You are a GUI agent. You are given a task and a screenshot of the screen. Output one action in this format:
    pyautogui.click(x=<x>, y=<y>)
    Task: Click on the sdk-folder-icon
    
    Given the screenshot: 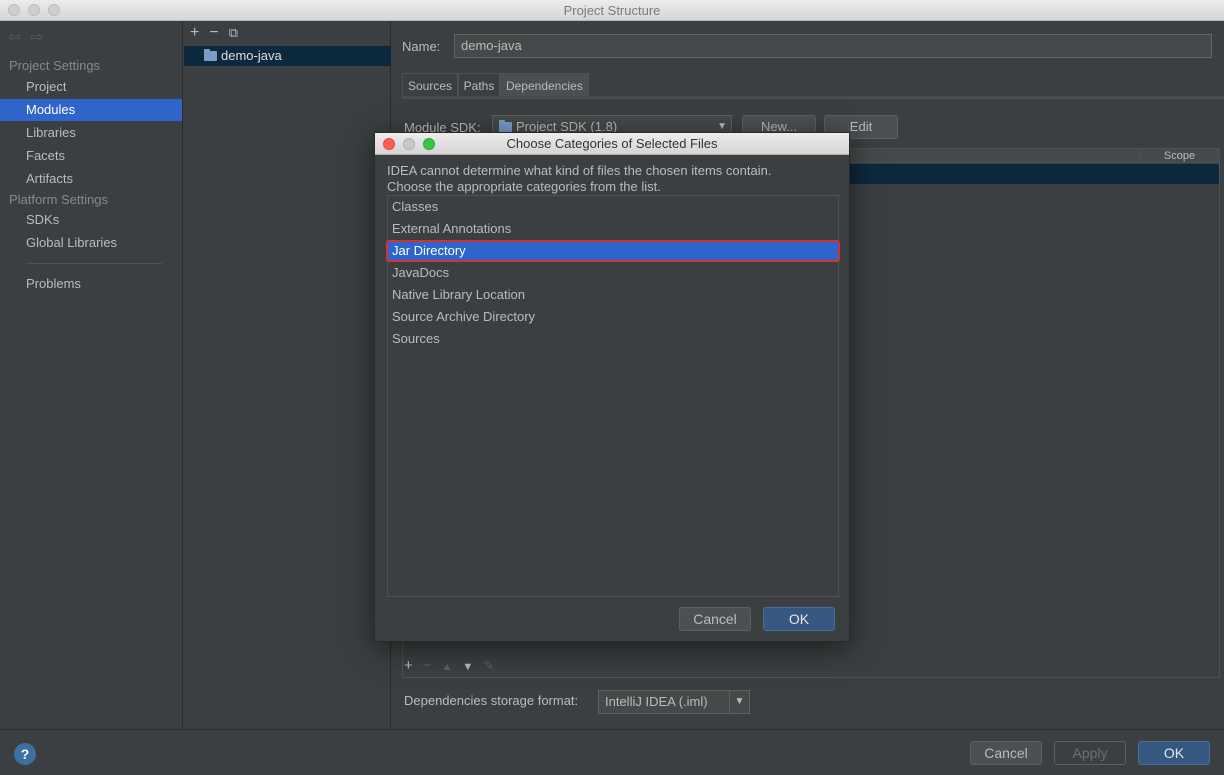 What is the action you would take?
    pyautogui.click(x=505, y=126)
    